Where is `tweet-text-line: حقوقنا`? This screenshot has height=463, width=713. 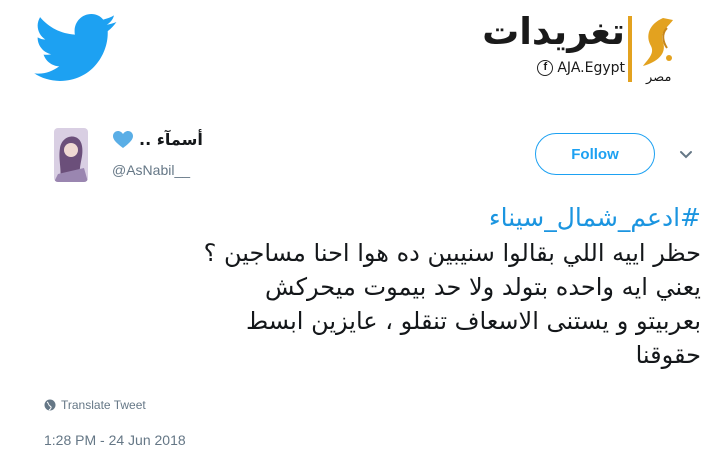 tweet-text-line: حقوقنا is located at coordinates (668, 355).